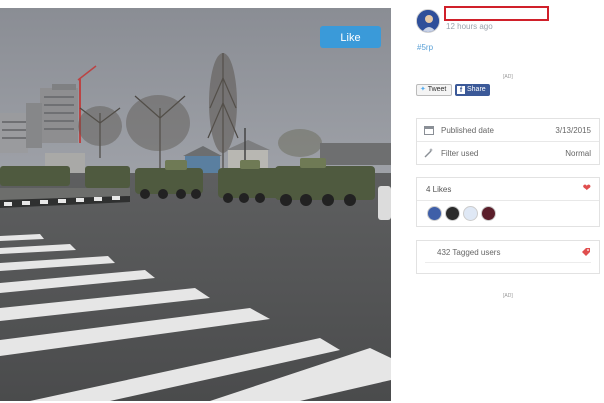  I want to click on author-avatar, so click(428, 21).